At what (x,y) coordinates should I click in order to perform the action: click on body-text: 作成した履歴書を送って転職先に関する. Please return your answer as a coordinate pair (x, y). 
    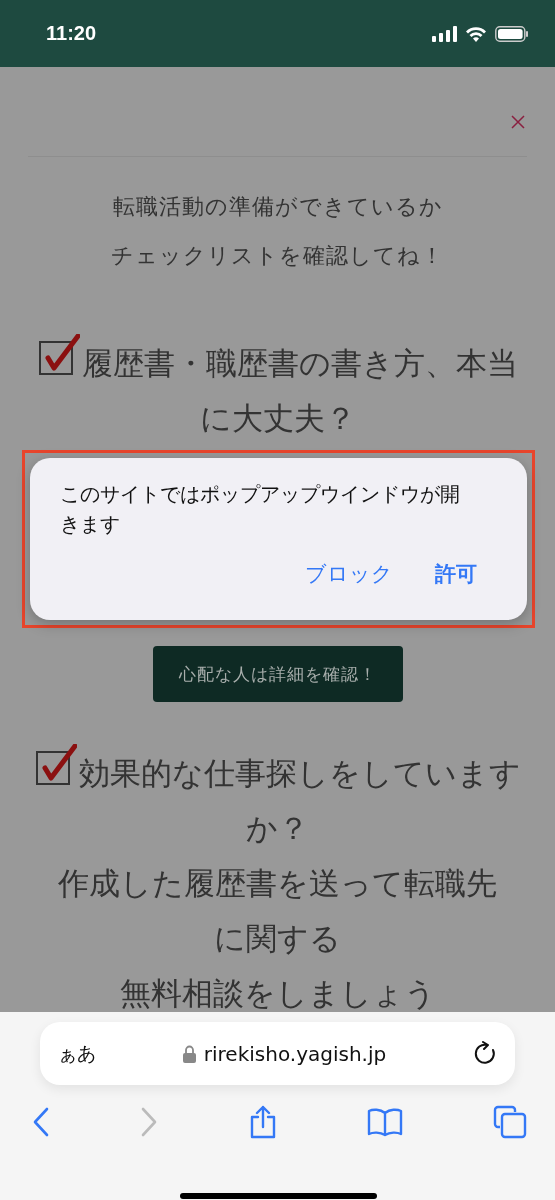
    Looking at the image, I should click on (277, 911).